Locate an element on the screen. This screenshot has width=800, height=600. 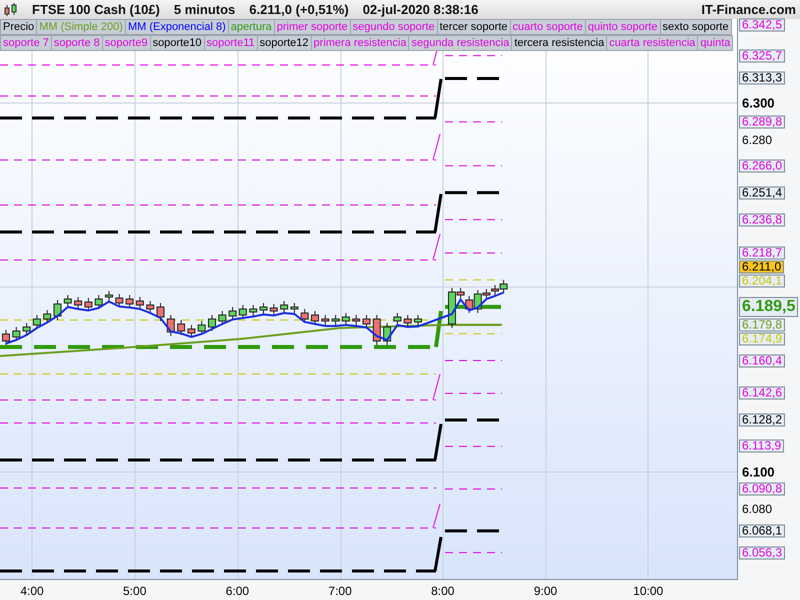
legend-item: segundo soporte is located at coordinates (394, 27).